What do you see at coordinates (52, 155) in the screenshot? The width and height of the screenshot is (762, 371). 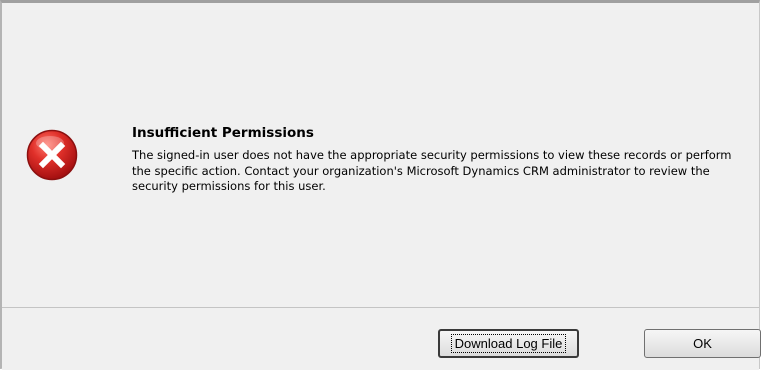 I see `error-x-icon` at bounding box center [52, 155].